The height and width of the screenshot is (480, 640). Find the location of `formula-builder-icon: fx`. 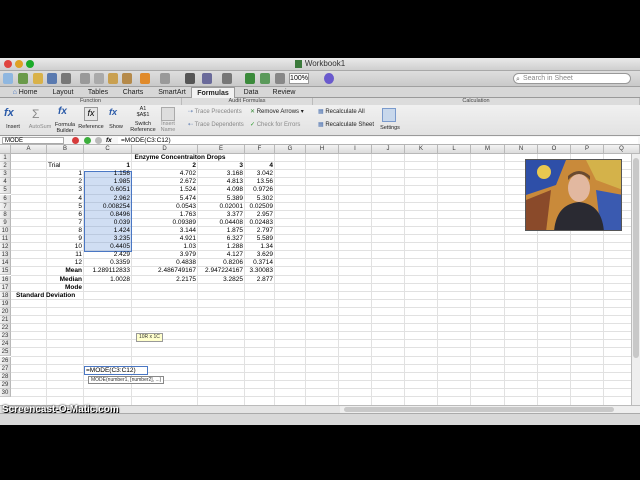

formula-builder-icon: fx is located at coordinates (65, 113).